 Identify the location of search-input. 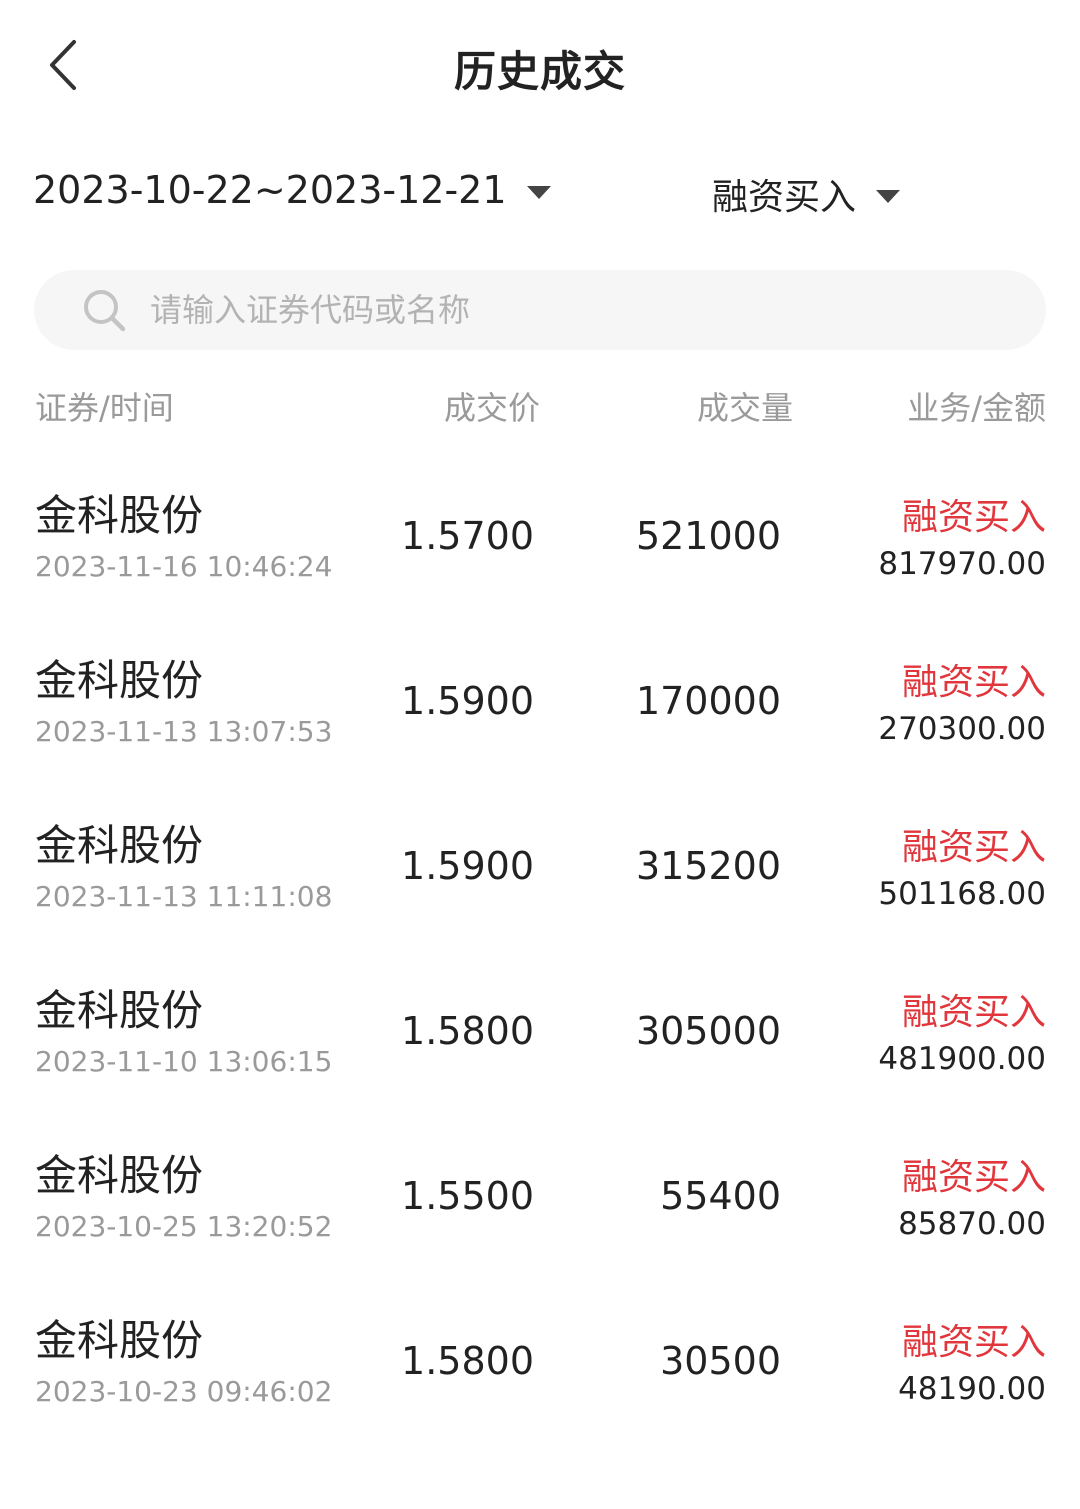
(560, 310).